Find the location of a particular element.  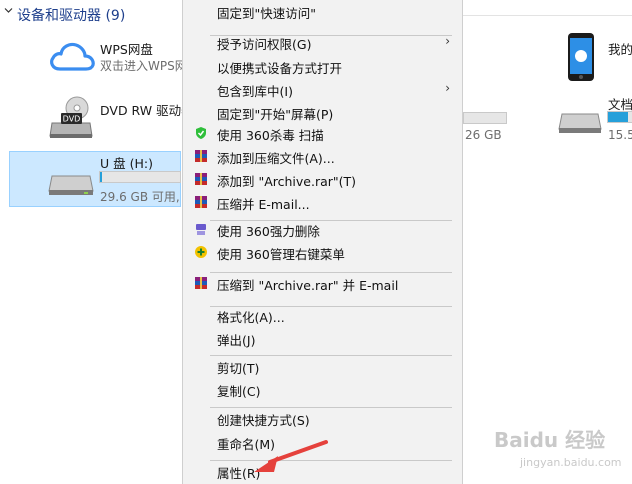

plus-icon is located at coordinates (201, 252).